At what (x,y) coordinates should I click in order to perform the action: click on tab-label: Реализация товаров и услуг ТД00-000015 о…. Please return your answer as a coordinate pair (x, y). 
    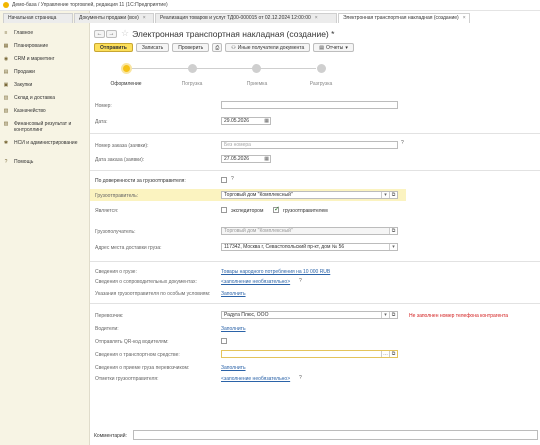
    Looking at the image, I should click on (235, 18).